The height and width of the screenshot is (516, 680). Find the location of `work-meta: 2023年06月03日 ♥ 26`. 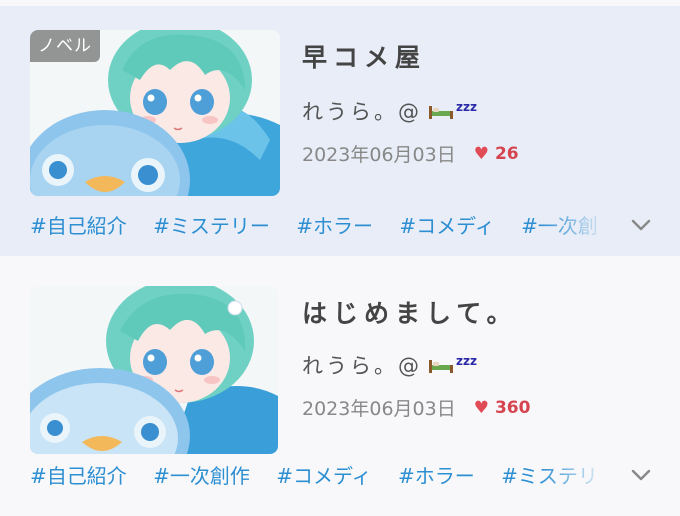

work-meta: 2023年06月03日 ♥ 26 is located at coordinates (410, 153).